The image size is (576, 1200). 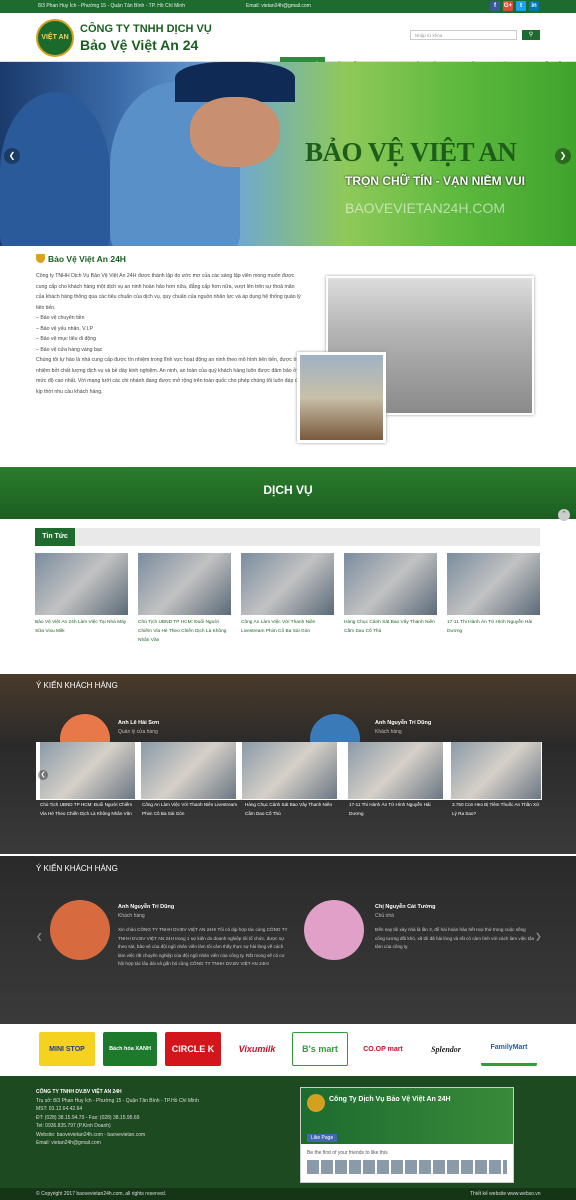 What do you see at coordinates (79, 1092) in the screenshot?
I see `footer-company: CÔNG TY TNHH DV.BV VIỆT AN 24H` at bounding box center [79, 1092].